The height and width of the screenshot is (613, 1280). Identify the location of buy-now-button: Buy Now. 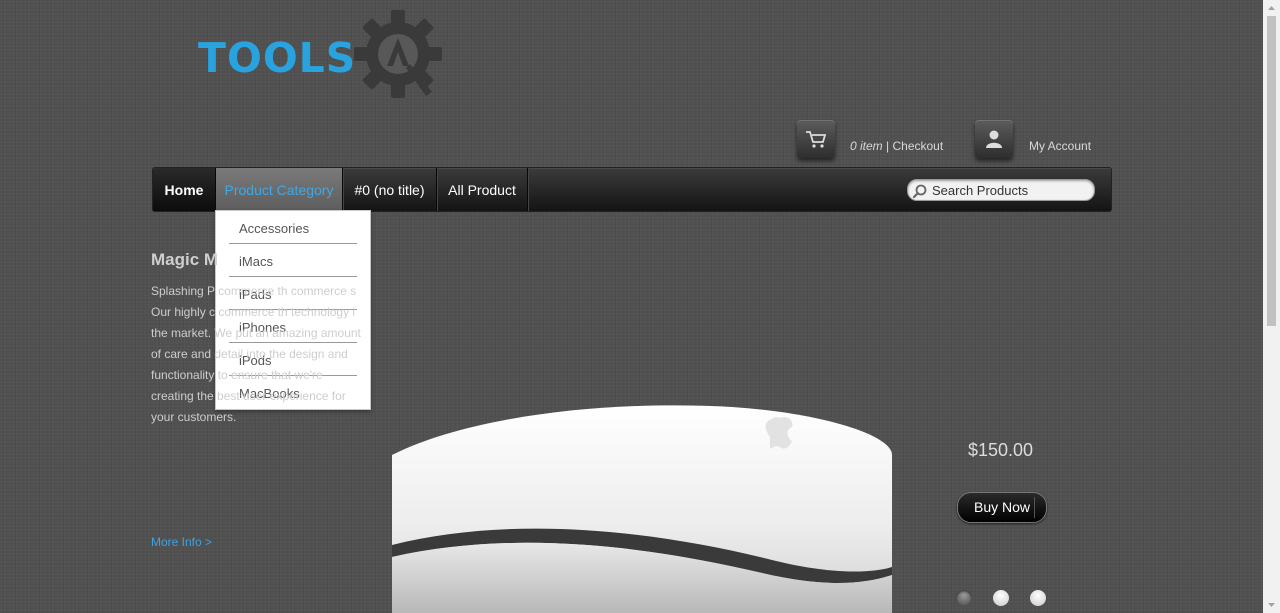
(1002, 507).